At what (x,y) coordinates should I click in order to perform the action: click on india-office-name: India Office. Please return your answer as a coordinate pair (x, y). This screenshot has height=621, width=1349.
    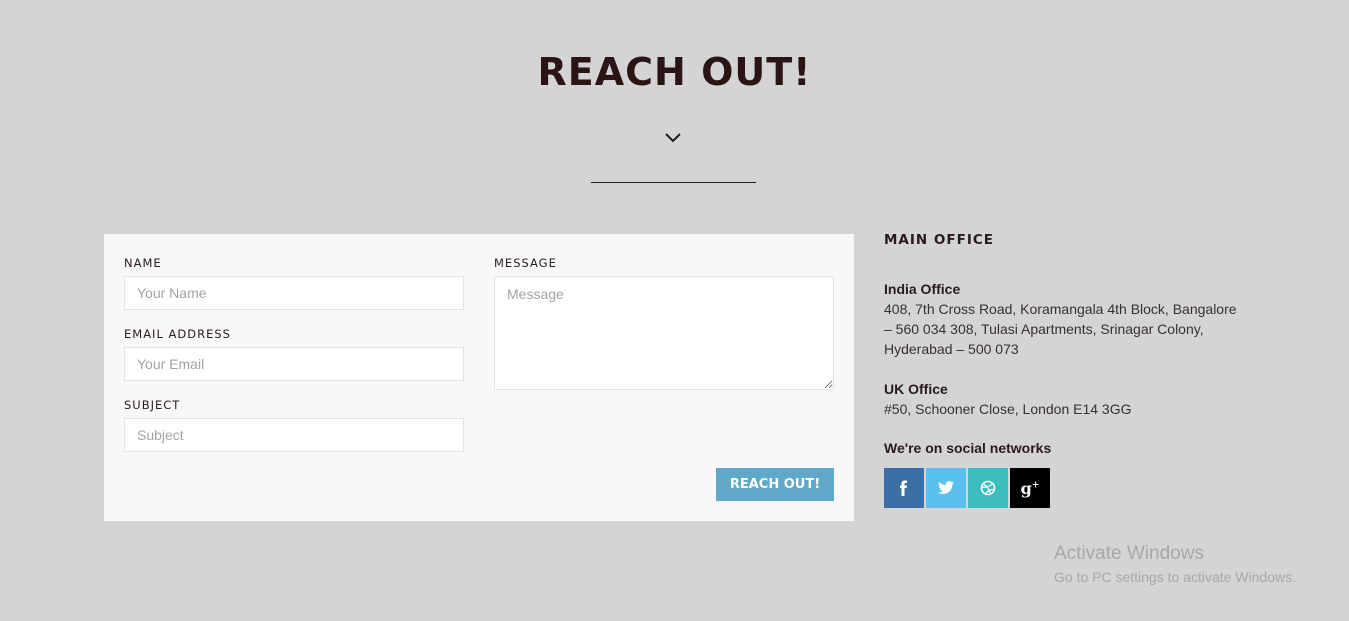
    Looking at the image, I should click on (922, 289).